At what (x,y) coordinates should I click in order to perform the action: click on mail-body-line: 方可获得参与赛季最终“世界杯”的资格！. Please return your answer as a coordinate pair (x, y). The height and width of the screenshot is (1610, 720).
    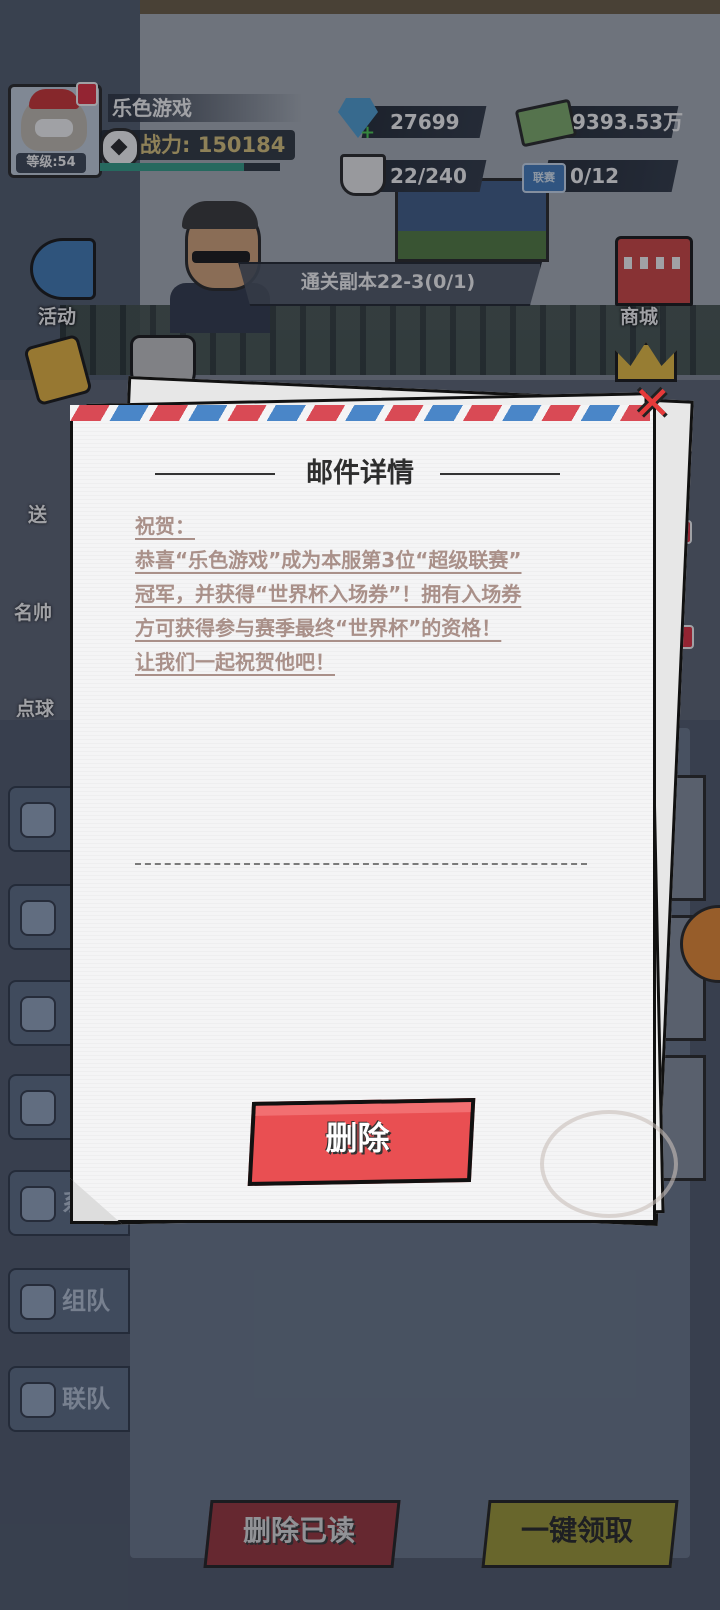
    Looking at the image, I should click on (318, 628).